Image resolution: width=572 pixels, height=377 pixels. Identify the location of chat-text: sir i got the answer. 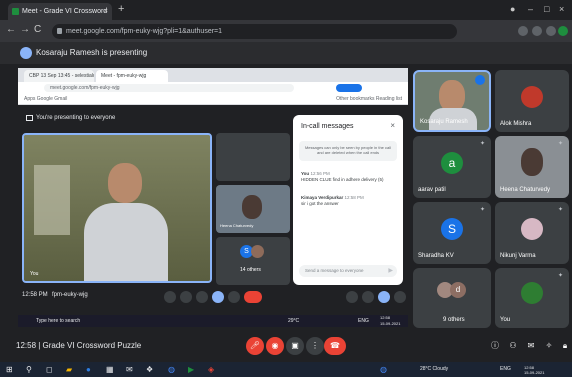
(320, 203).